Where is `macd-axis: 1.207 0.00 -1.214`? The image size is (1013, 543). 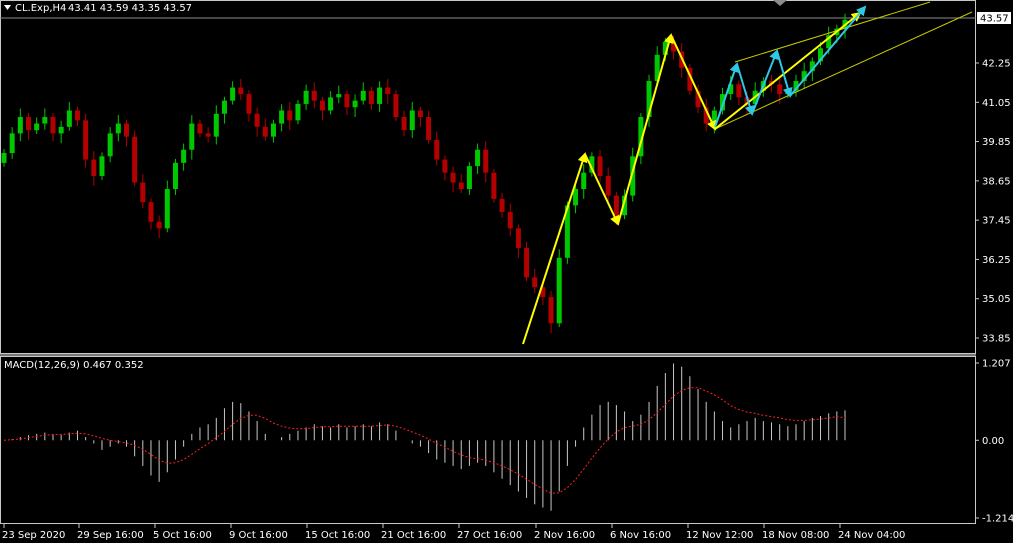
macd-axis: 1.207 0.00 -1.214 is located at coordinates (994, 442).